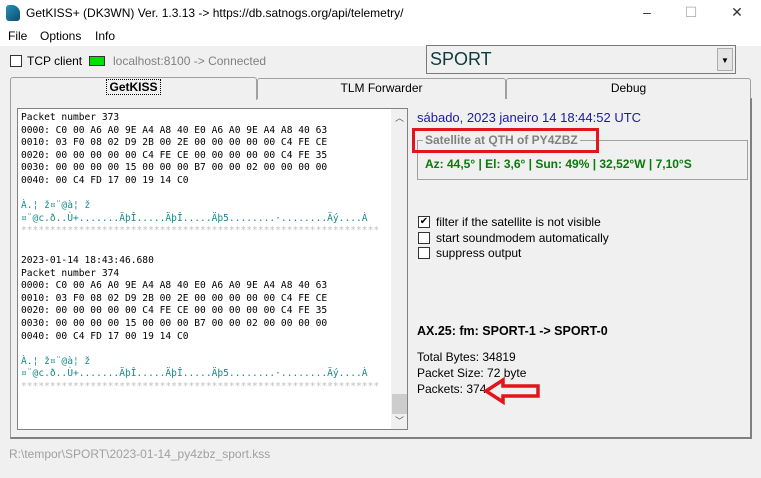 The image size is (761, 478). What do you see at coordinates (518, 222) in the screenshot?
I see `filter-visible-label: filter if the satellite is not visible` at bounding box center [518, 222].